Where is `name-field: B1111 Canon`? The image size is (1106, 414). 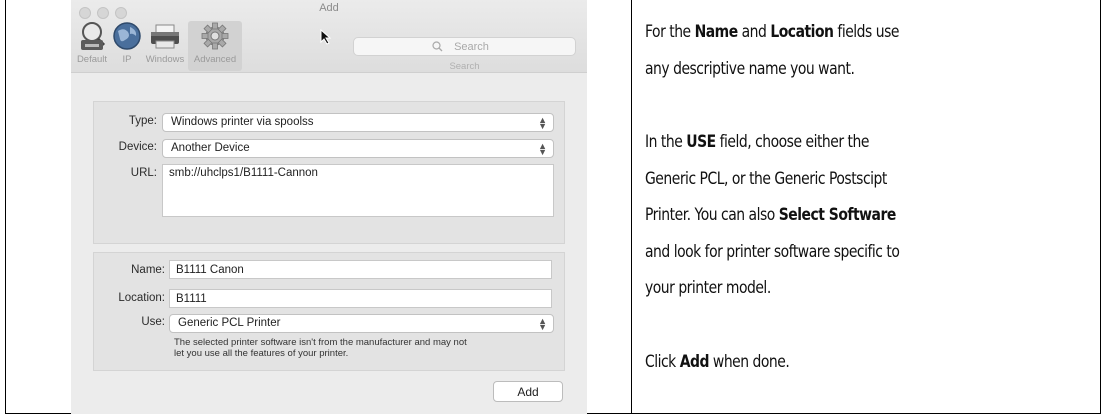 name-field: B1111 Canon is located at coordinates (360, 269).